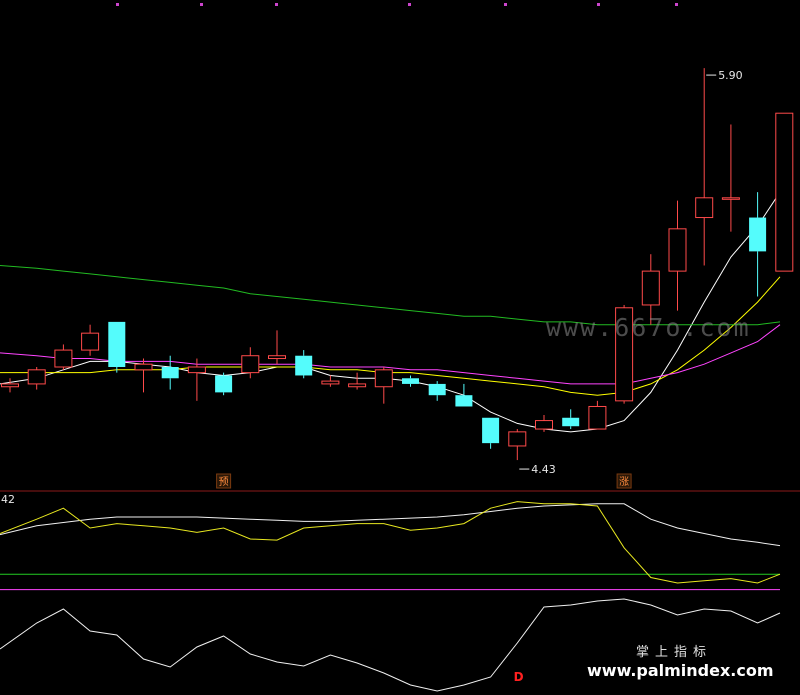  Describe the element at coordinates (224, 482) in the screenshot. I see `signal-label-0: 预` at that location.